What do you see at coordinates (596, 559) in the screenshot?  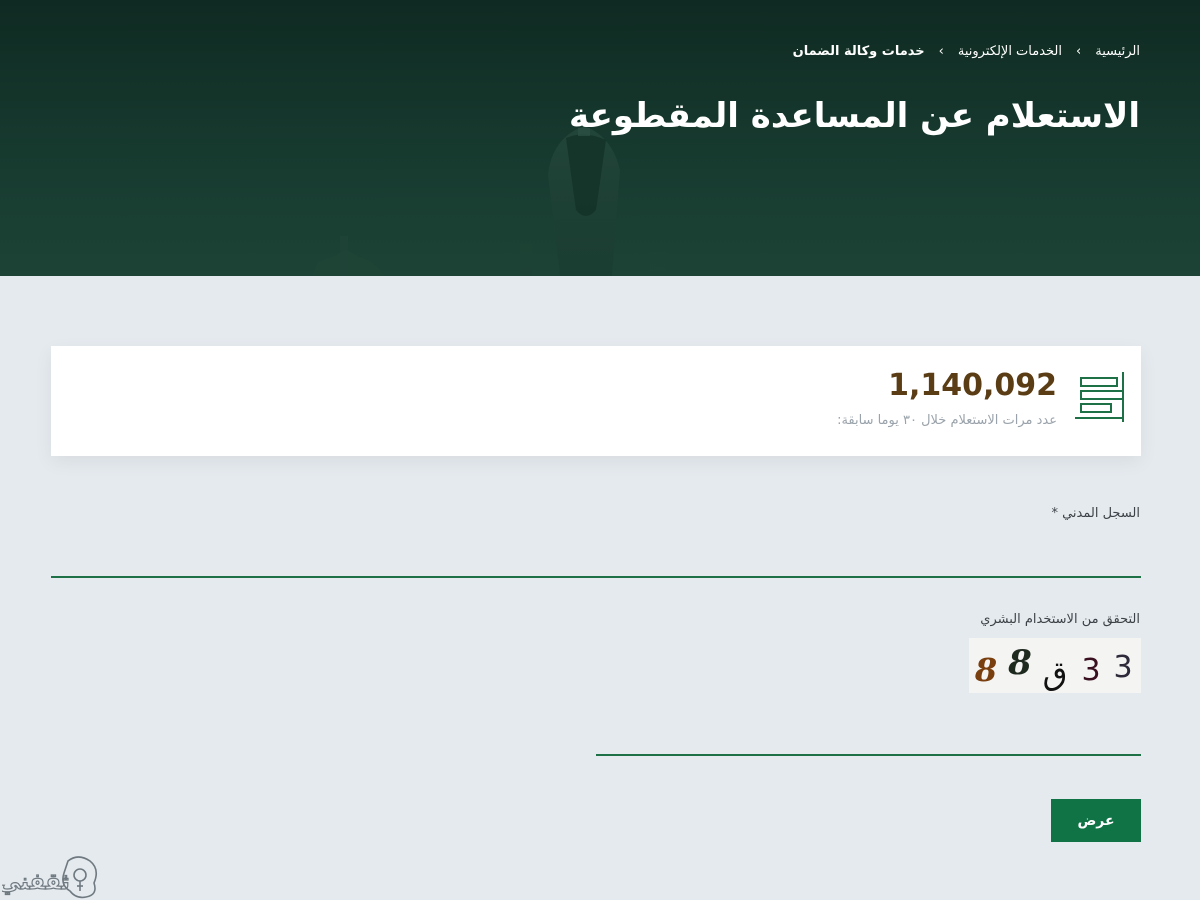 I see `civil-id-input` at bounding box center [596, 559].